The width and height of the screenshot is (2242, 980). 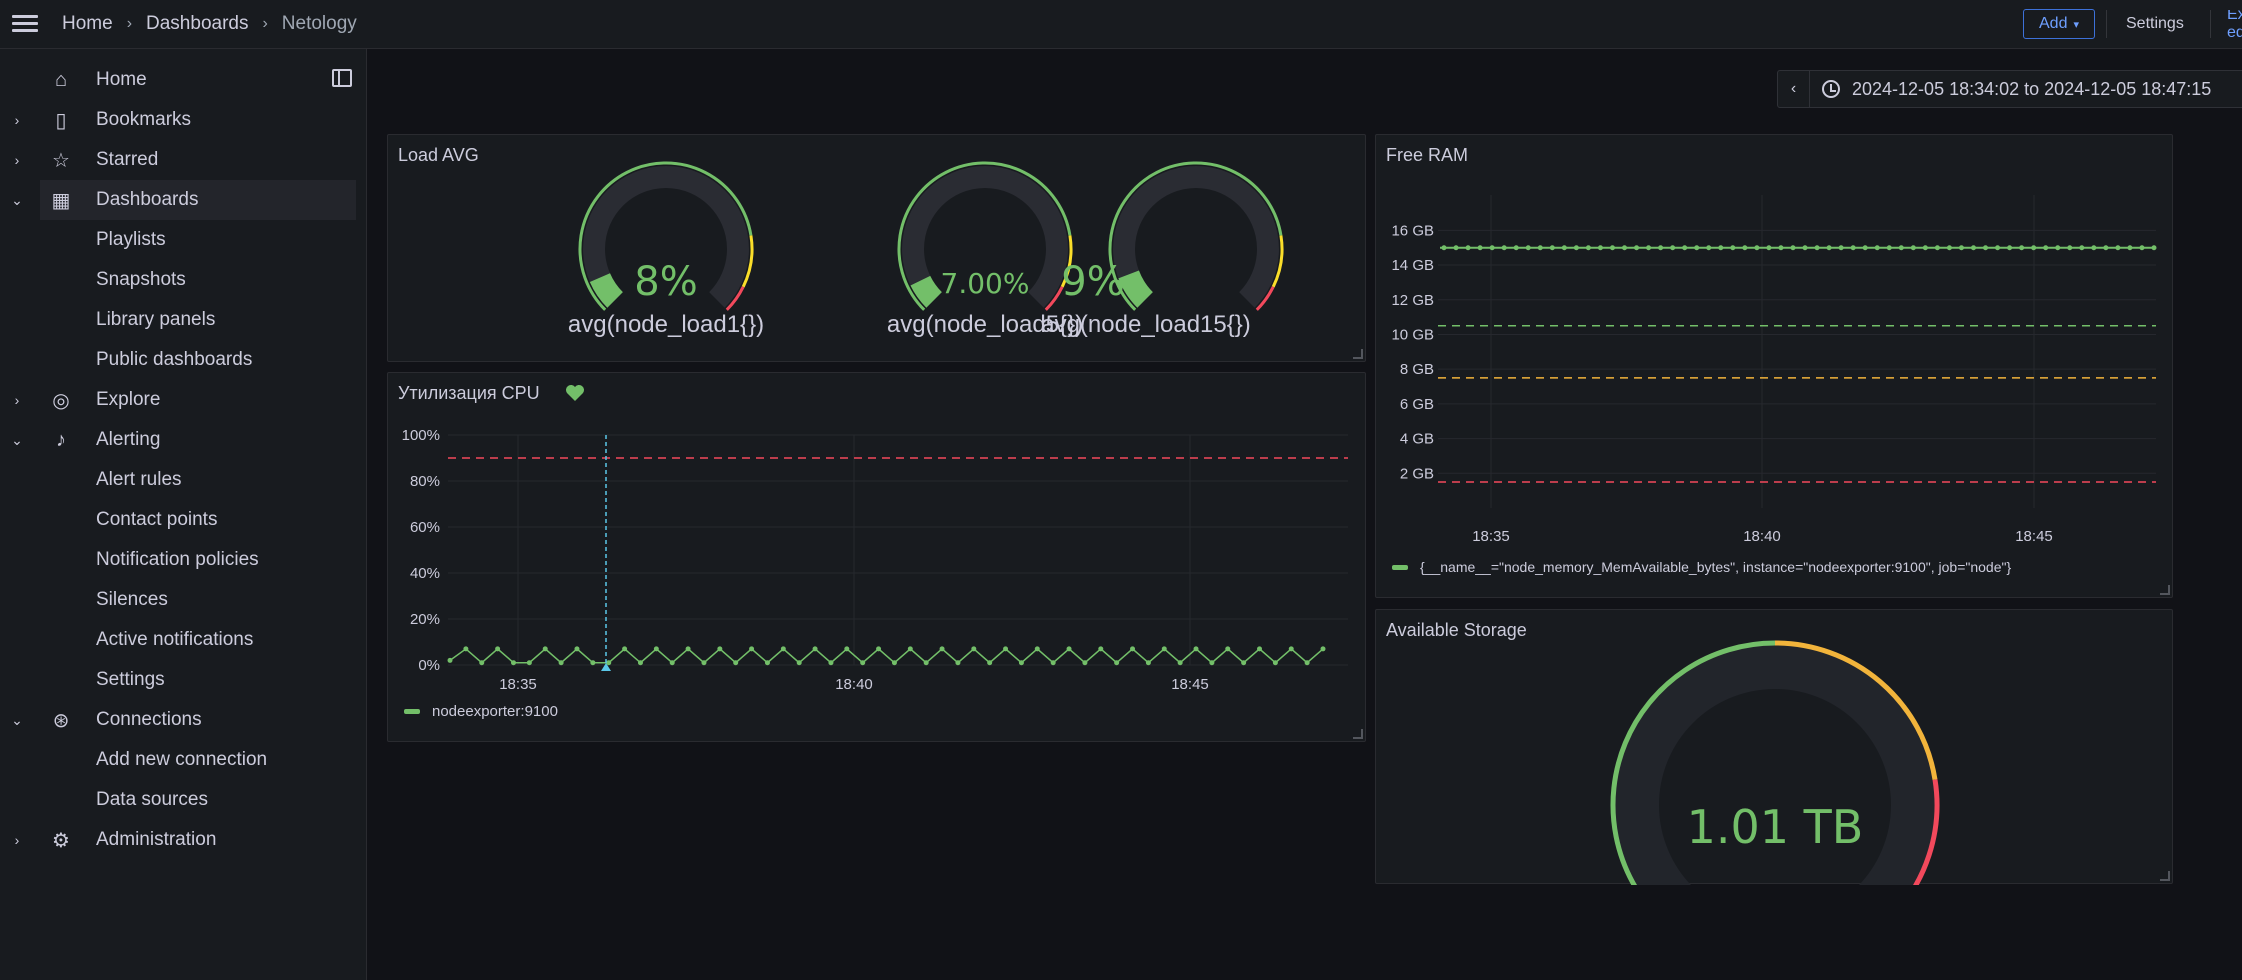 What do you see at coordinates (183, 400) in the screenshot?
I see `sidebar-item-explore: › ◎ Explore` at bounding box center [183, 400].